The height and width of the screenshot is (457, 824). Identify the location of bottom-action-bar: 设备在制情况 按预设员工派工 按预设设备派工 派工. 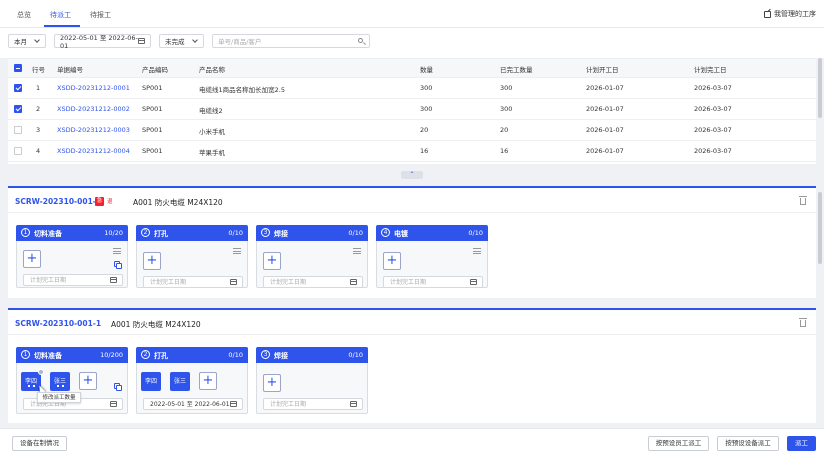
(412, 442).